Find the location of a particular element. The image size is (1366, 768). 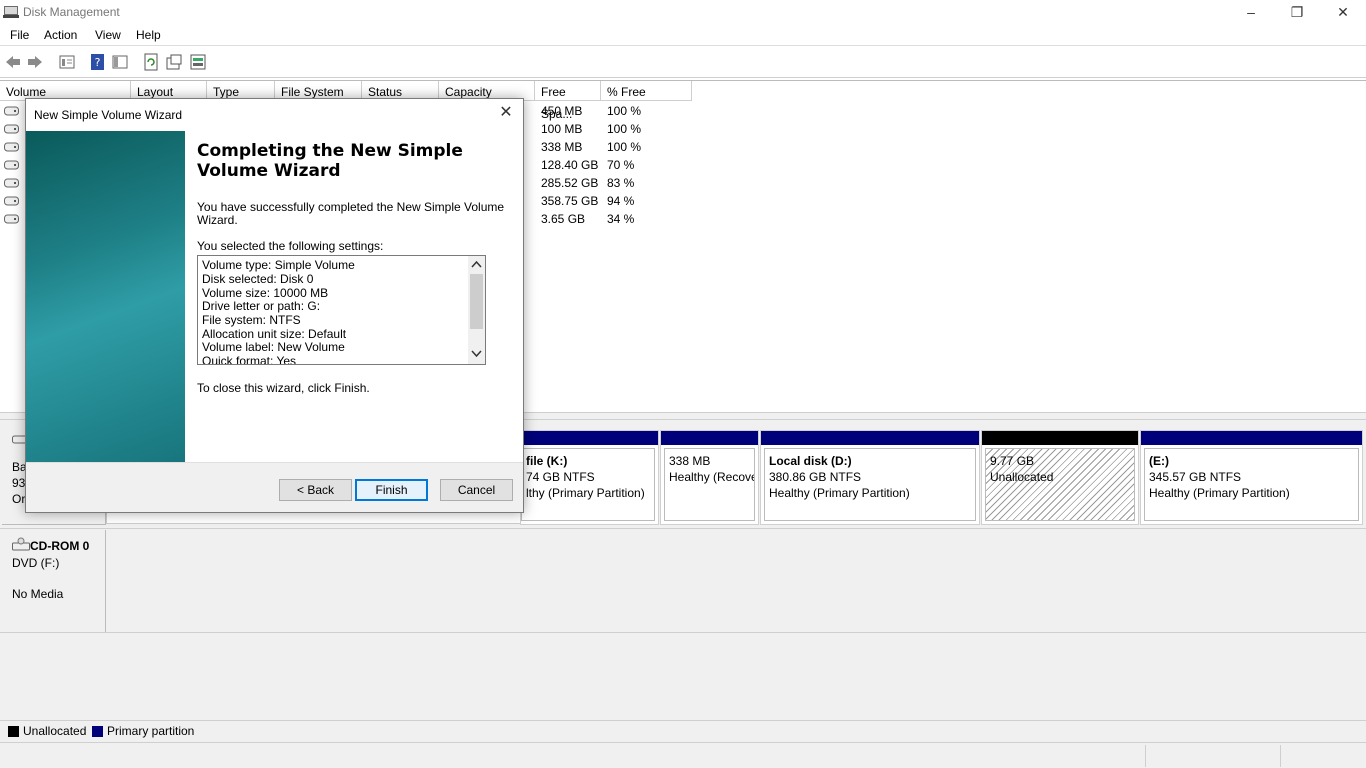

settings-scrollbar is located at coordinates (476, 310).